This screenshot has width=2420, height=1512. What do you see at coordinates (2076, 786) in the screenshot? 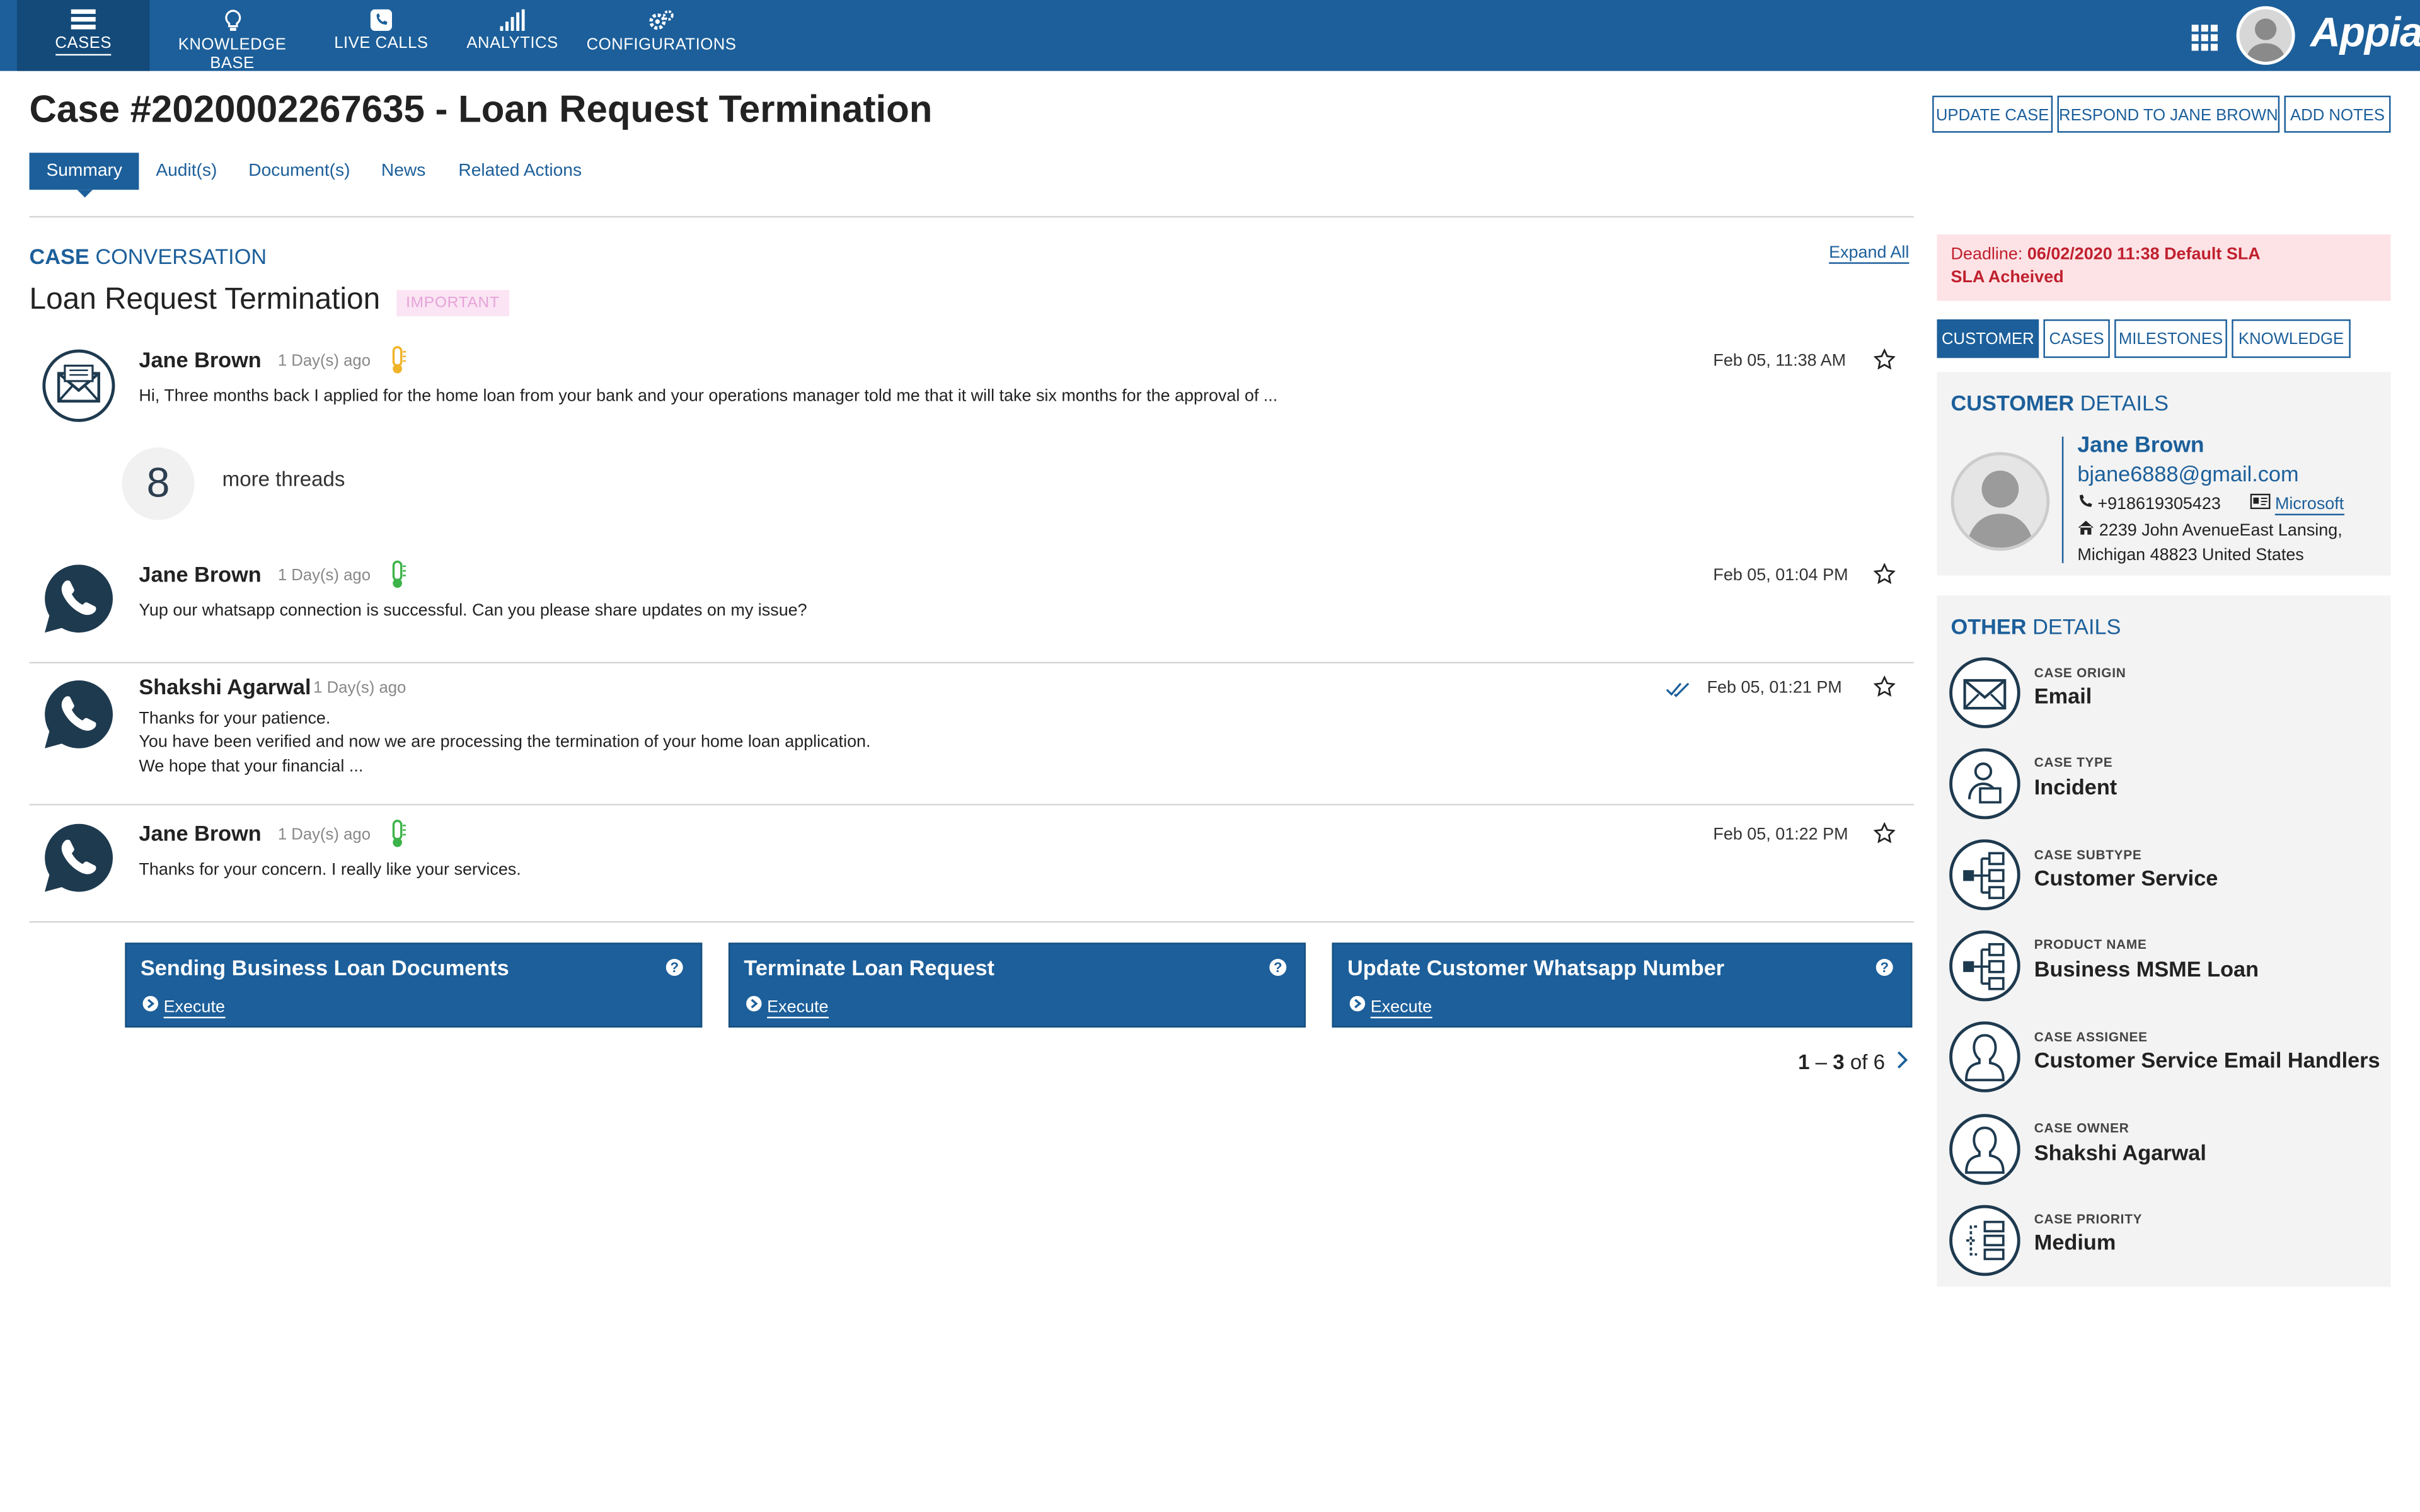
I see `case-type-value: Incident` at bounding box center [2076, 786].